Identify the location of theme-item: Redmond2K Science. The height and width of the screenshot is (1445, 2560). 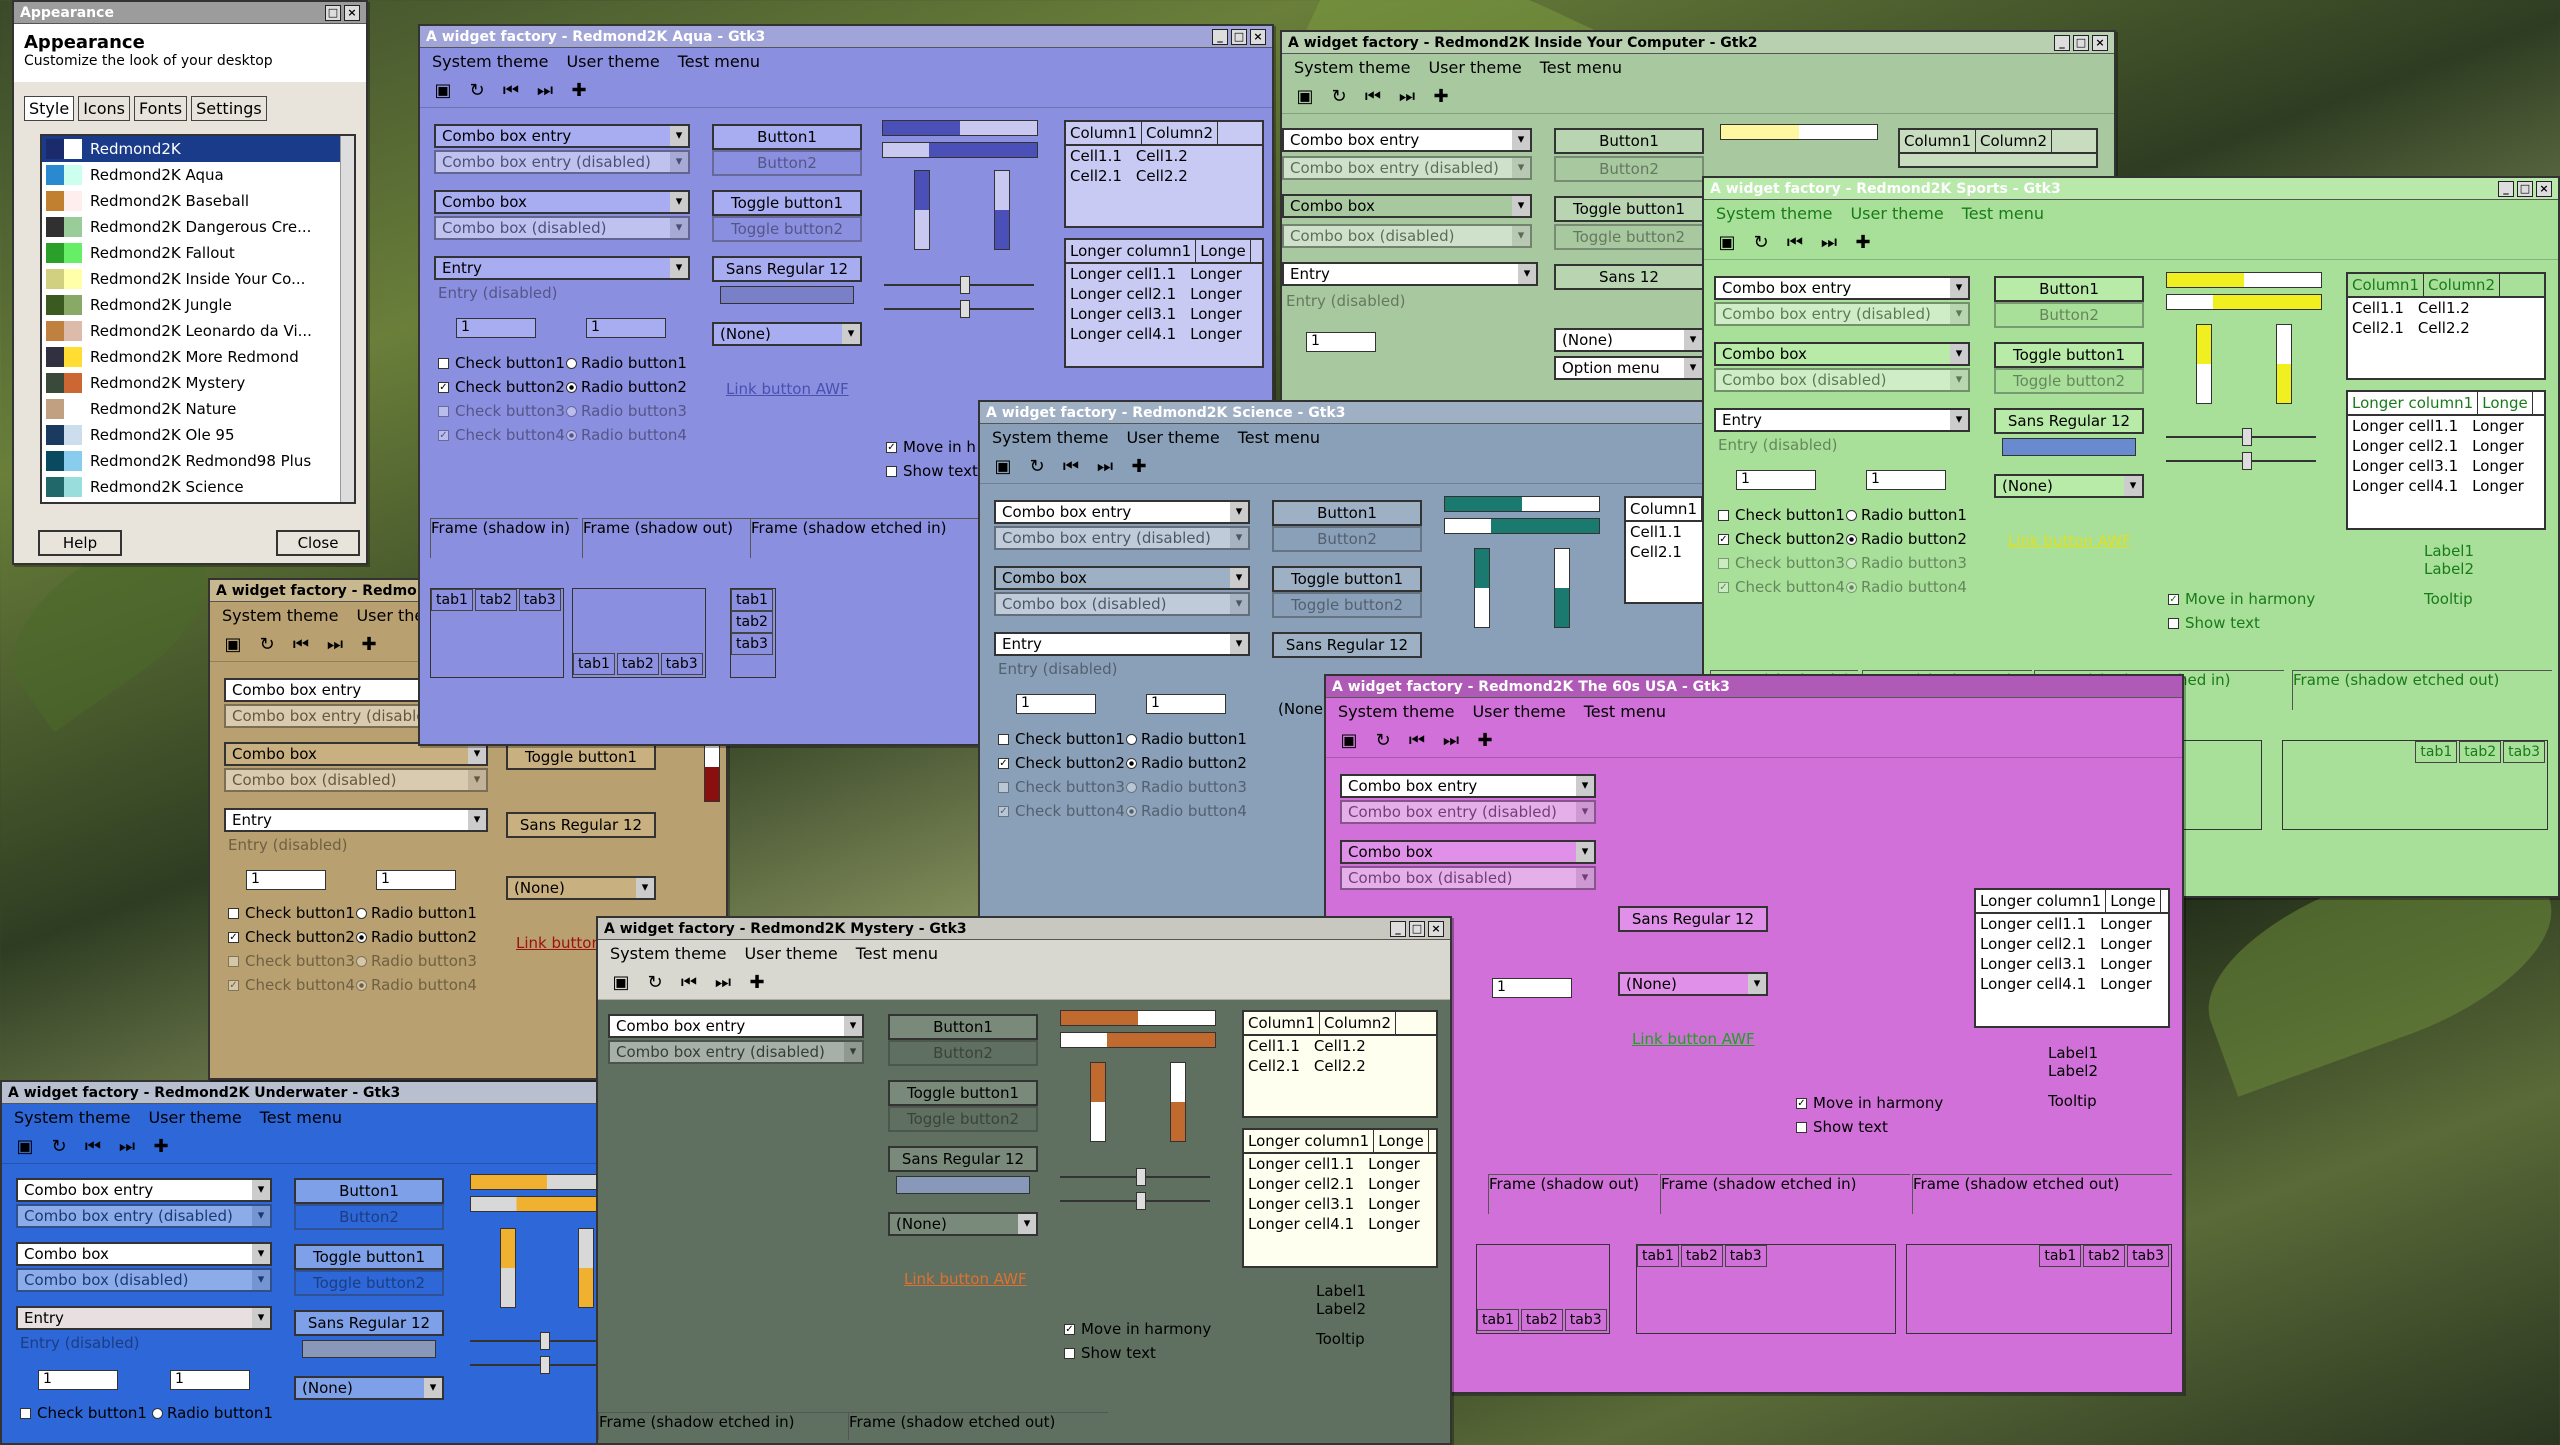
(198, 487).